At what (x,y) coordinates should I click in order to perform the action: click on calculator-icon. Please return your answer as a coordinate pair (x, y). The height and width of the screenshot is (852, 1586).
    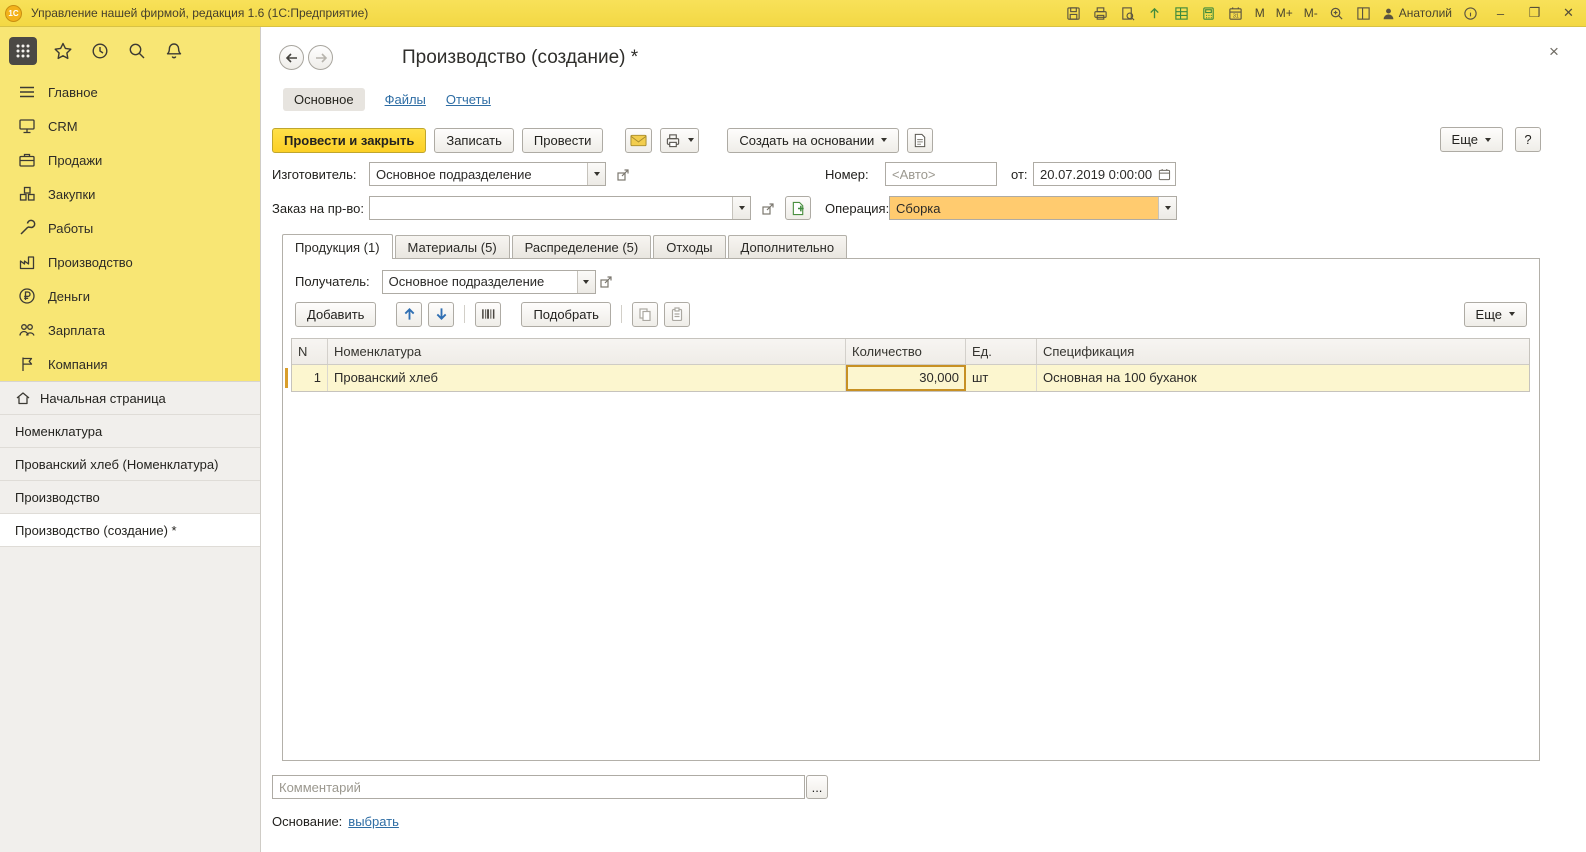
    Looking at the image, I should click on (1209, 13).